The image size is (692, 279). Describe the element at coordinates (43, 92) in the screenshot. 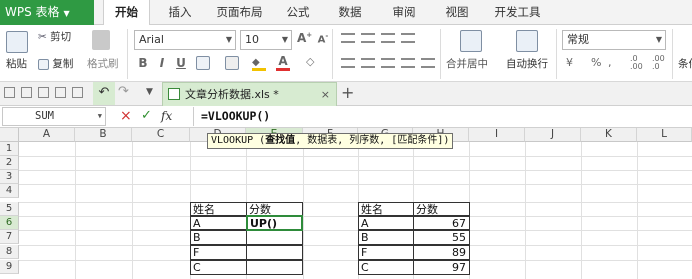

I see `print-icon` at that location.